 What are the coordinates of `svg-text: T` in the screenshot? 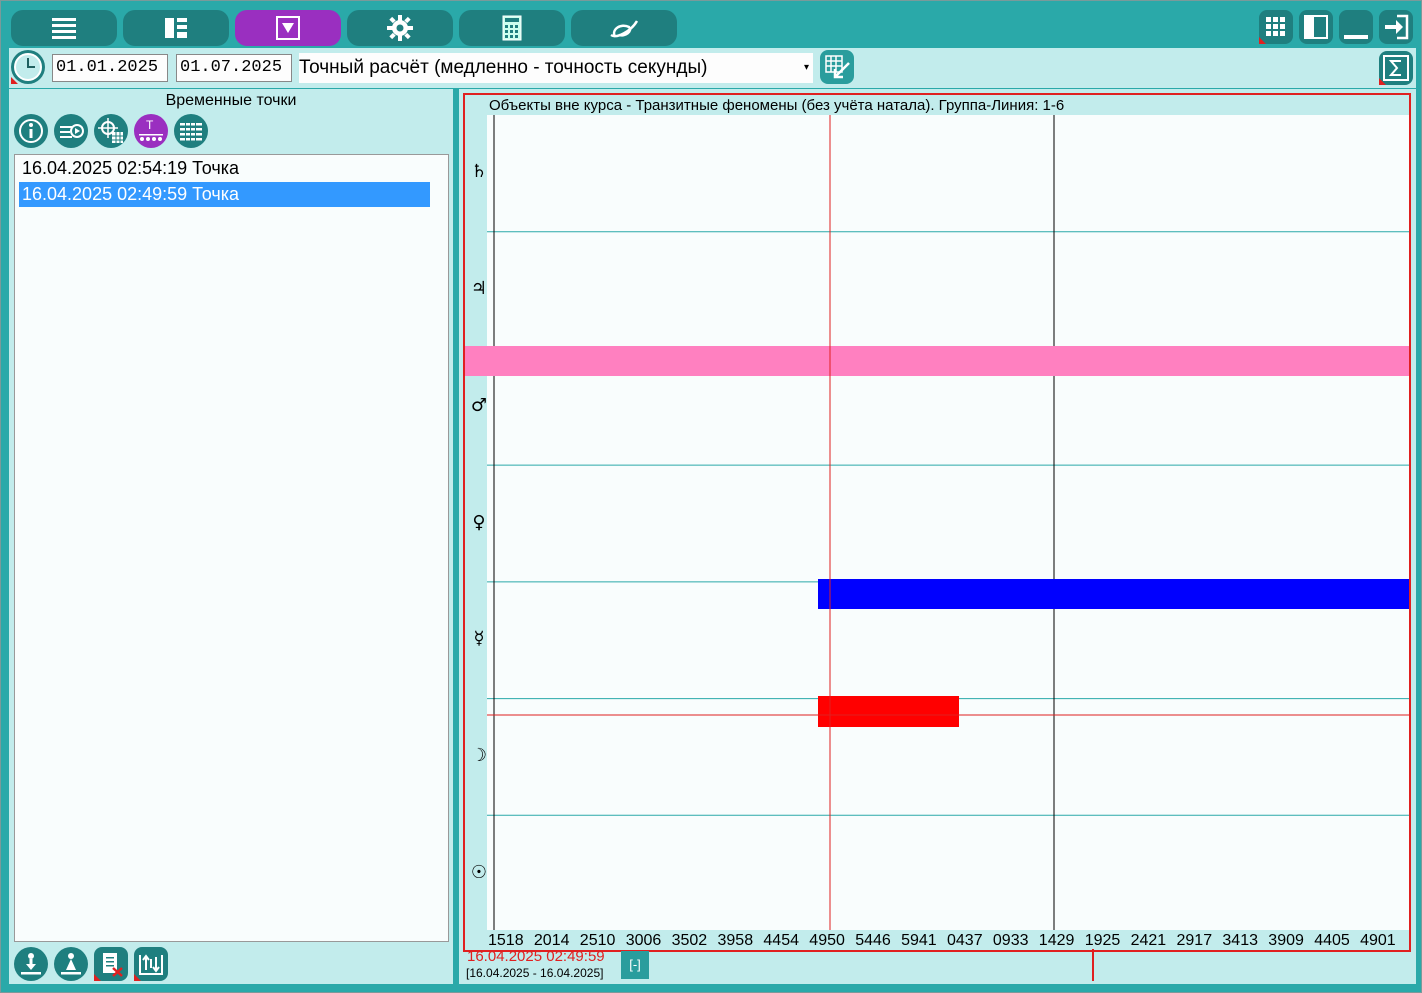 It's located at (150, 125).